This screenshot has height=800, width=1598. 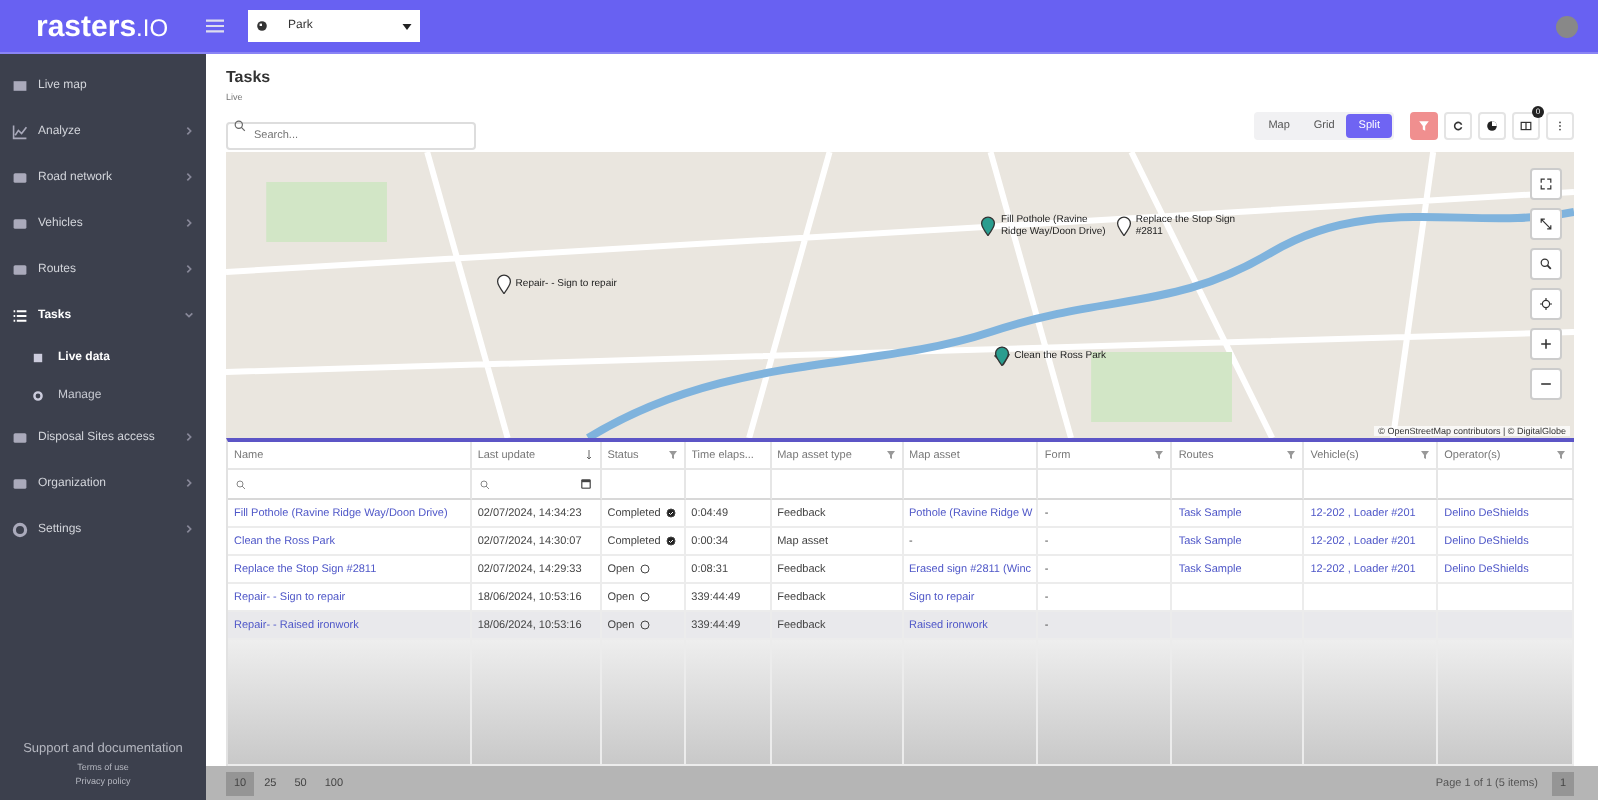 What do you see at coordinates (407, 26) in the screenshot?
I see `caret-icon` at bounding box center [407, 26].